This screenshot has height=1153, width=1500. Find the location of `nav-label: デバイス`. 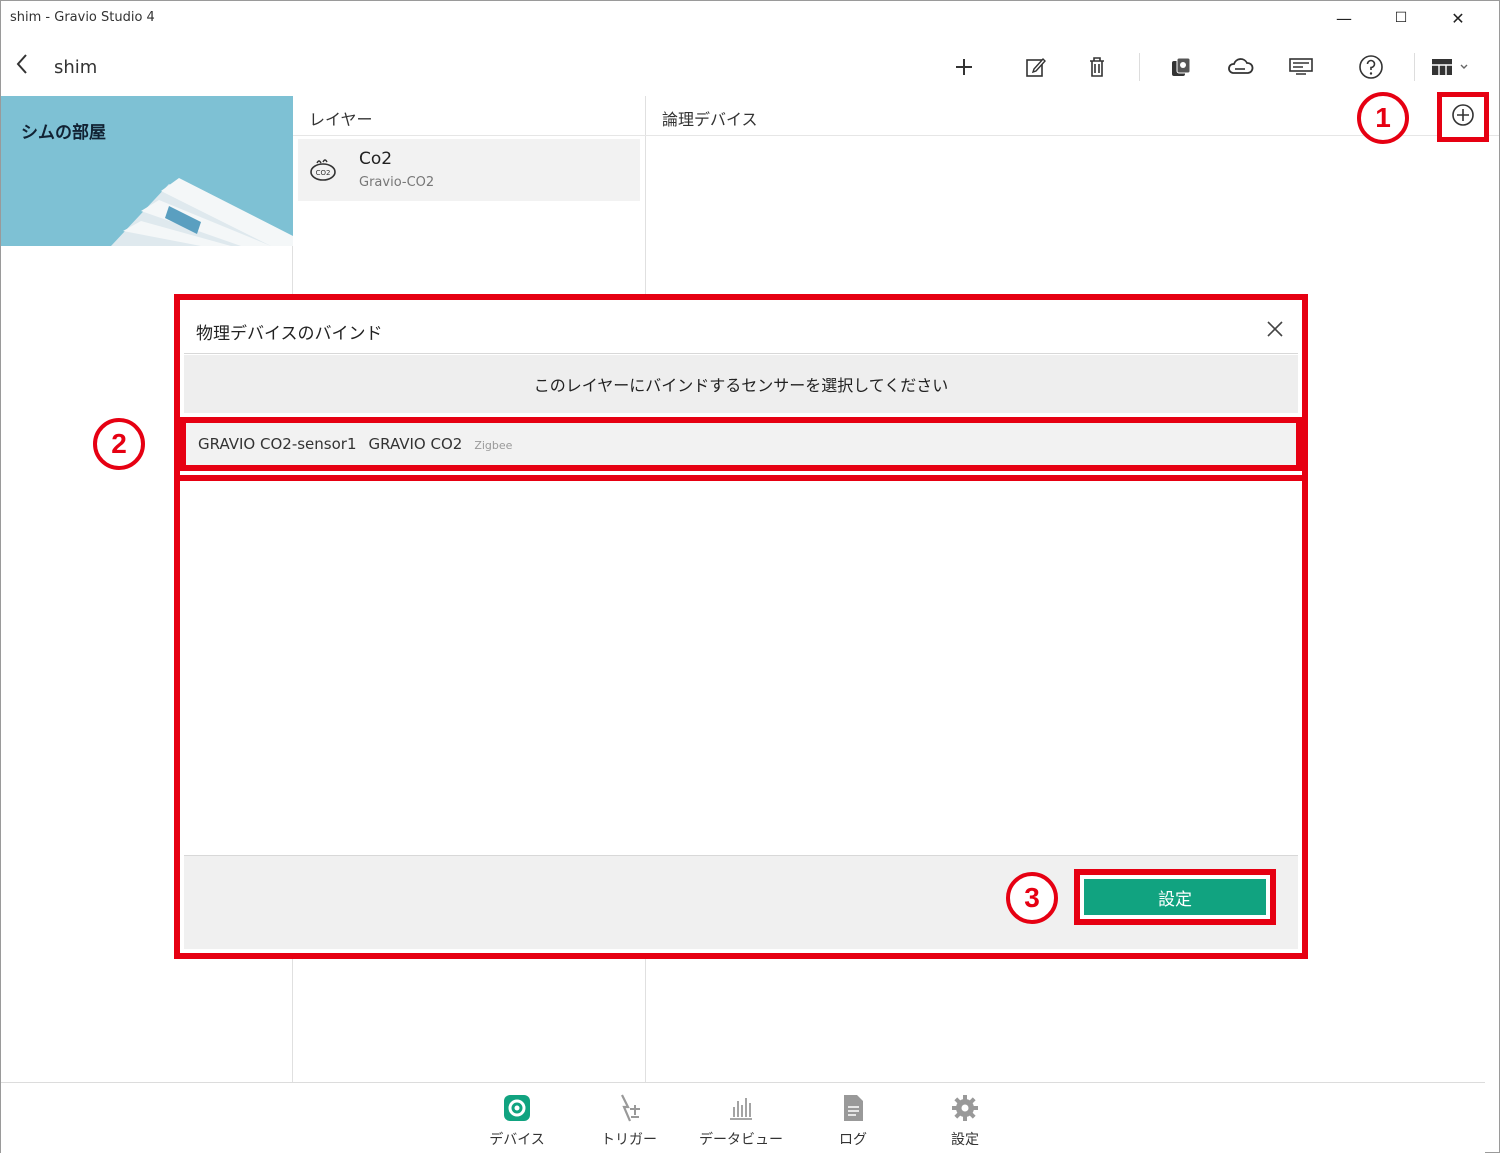

nav-label: デバイス is located at coordinates (517, 1140).